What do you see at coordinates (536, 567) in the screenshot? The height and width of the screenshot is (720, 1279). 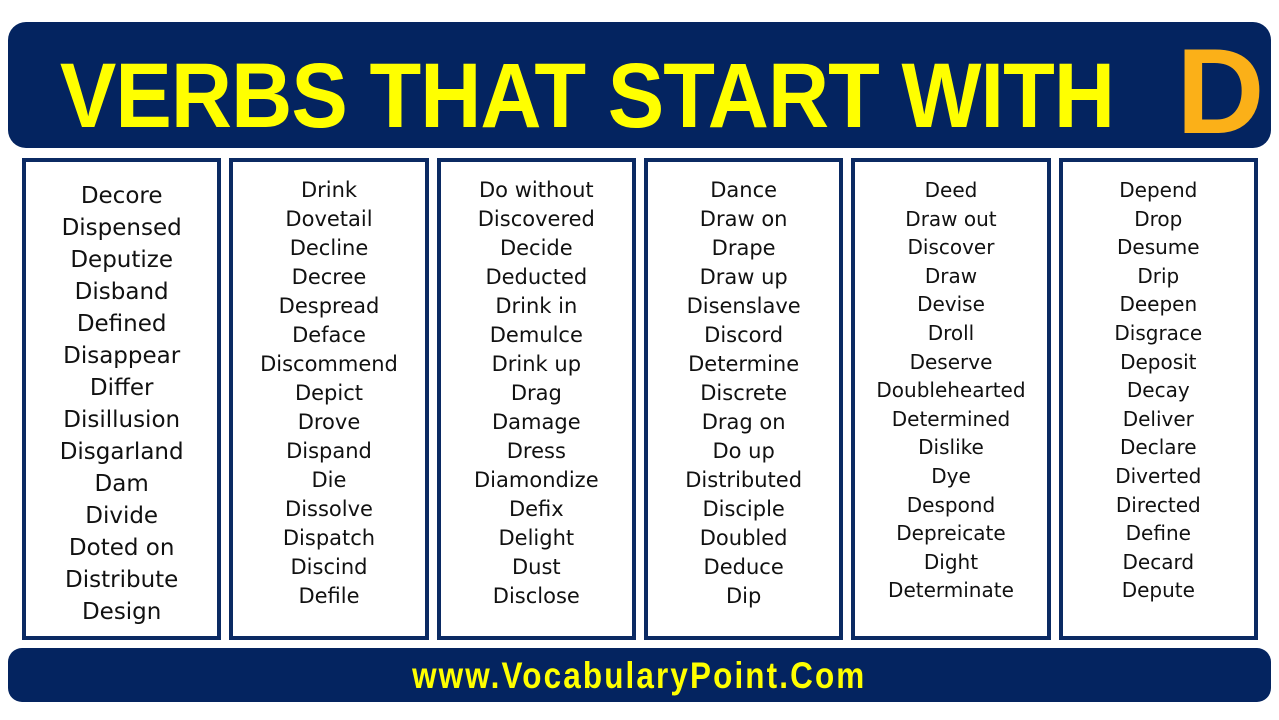 I see `word-item: Dust` at bounding box center [536, 567].